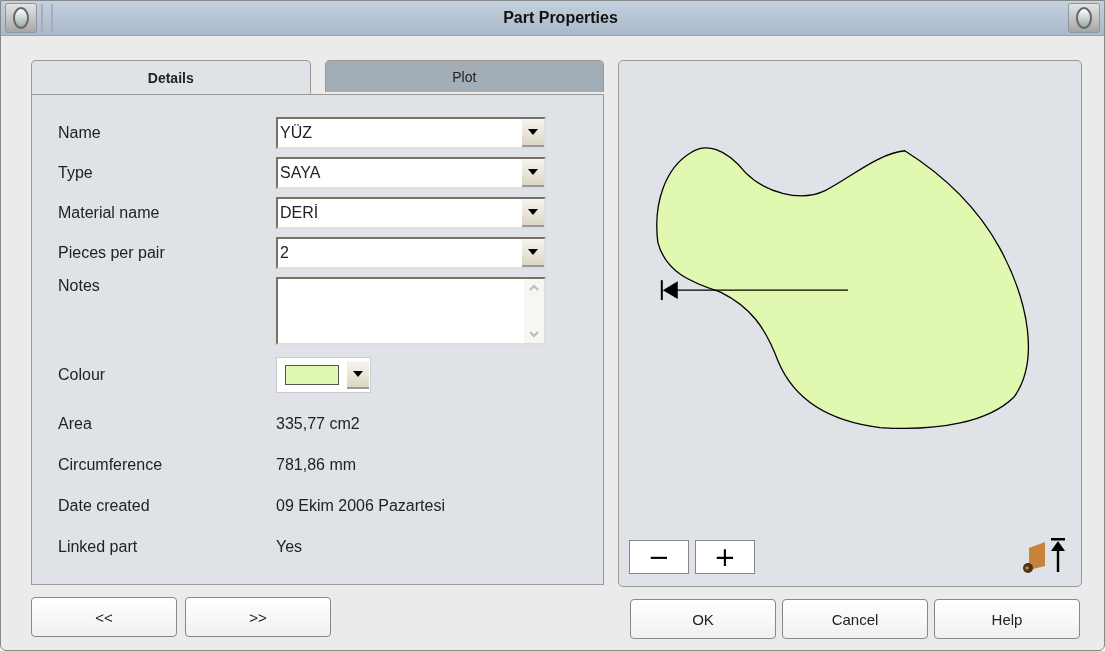 The image size is (1105, 651). I want to click on align-top-icon, so click(1058, 555).